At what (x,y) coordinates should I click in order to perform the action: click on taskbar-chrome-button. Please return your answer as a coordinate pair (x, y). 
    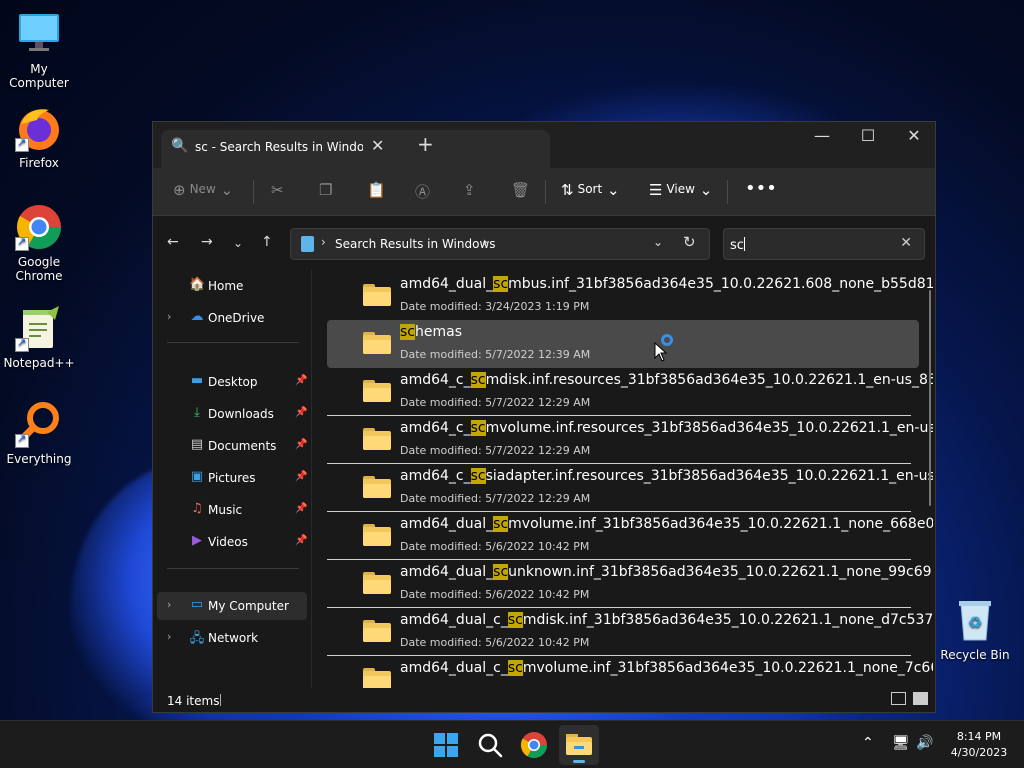
    Looking at the image, I should click on (534, 745).